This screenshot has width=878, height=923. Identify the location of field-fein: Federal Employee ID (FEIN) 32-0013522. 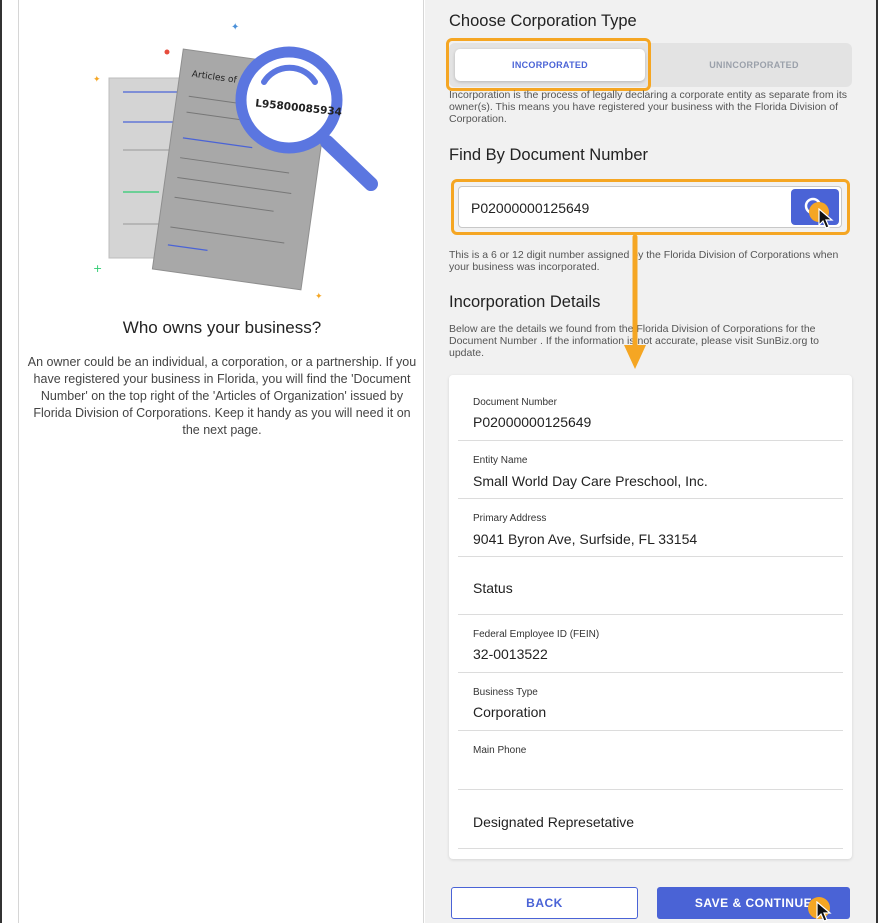
(650, 644).